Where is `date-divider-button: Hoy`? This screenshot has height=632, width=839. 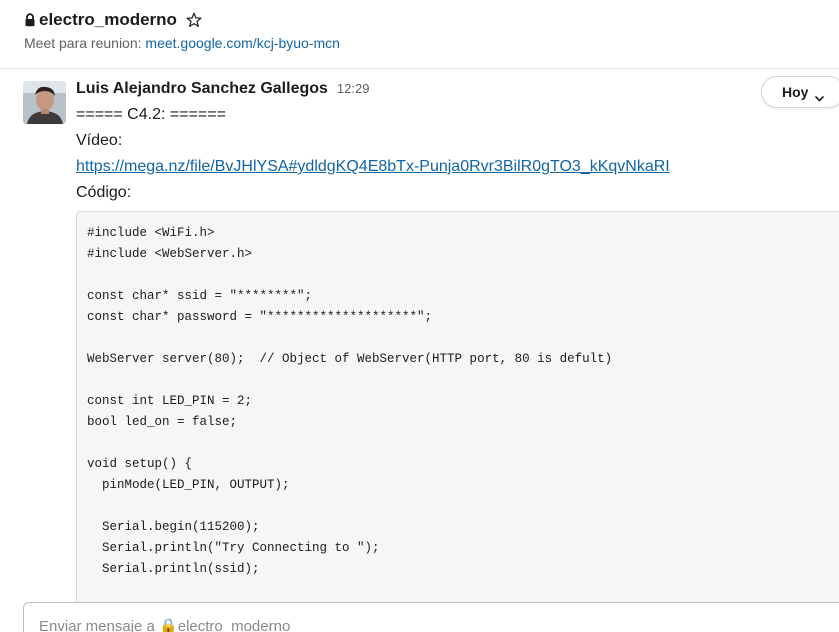
date-divider-button: Hoy is located at coordinates (800, 92).